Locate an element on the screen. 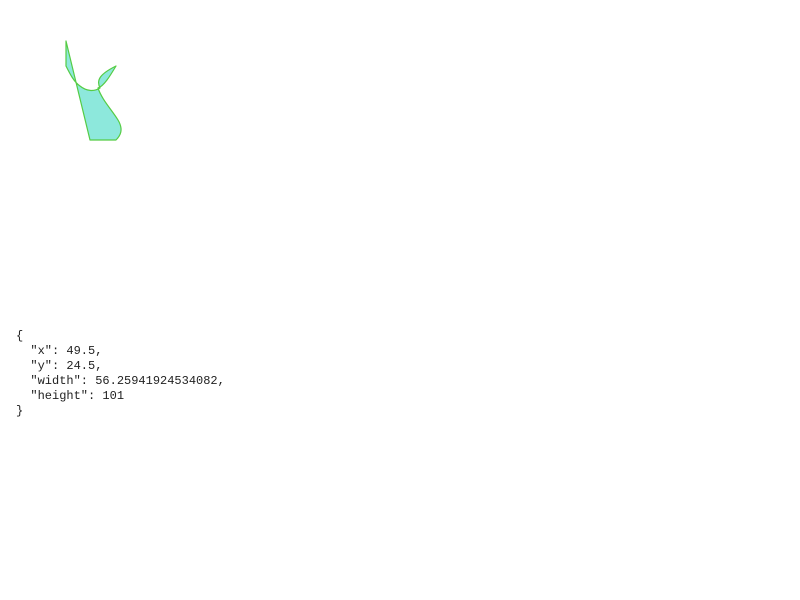 The width and height of the screenshot is (800, 600). abstract-shape is located at coordinates (93, 90).